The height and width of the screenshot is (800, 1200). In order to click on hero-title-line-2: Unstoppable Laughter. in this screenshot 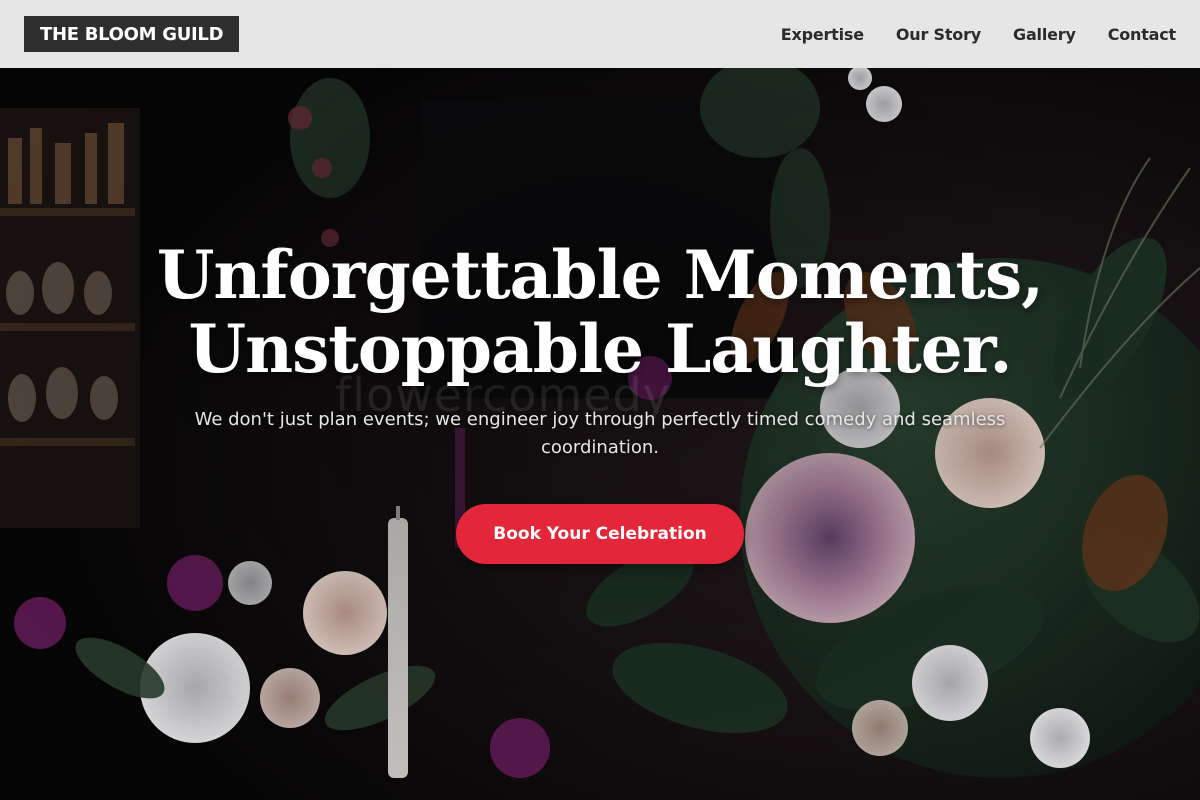, I will do `click(600, 349)`.